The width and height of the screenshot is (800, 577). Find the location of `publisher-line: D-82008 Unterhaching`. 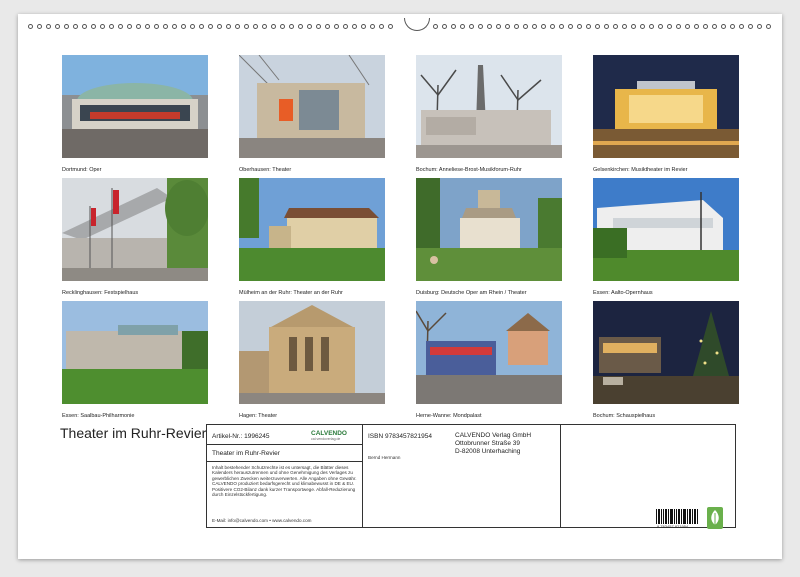

publisher-line: D-82008 Unterhaching is located at coordinates (488, 451).